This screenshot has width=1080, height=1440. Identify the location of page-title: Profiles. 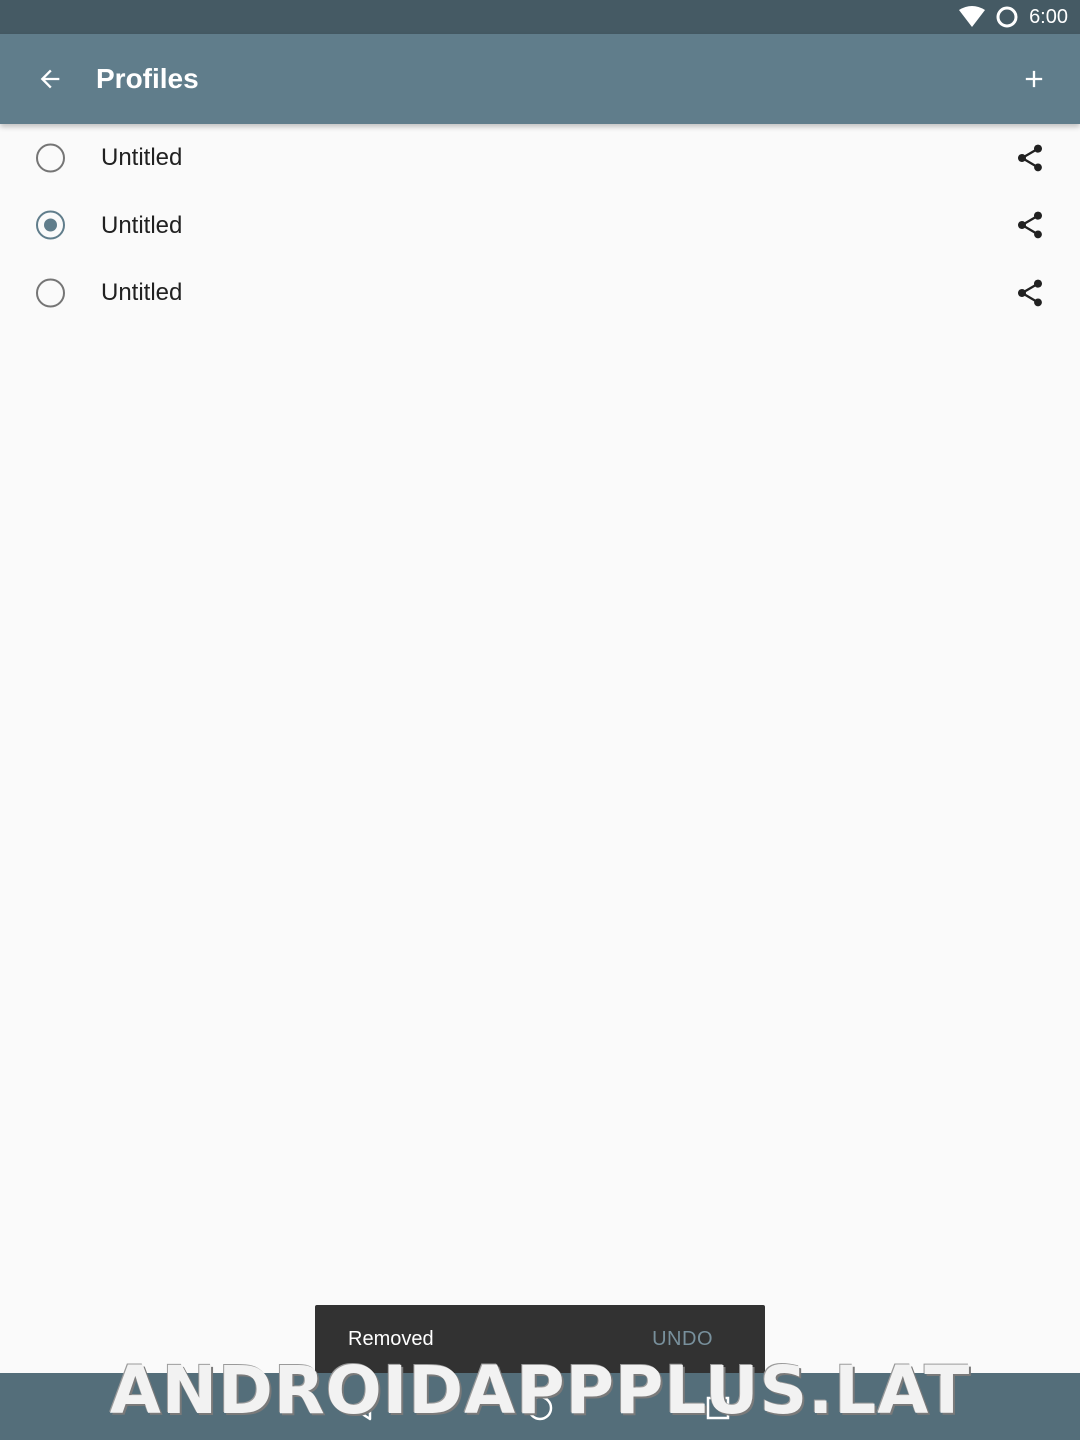
(147, 78).